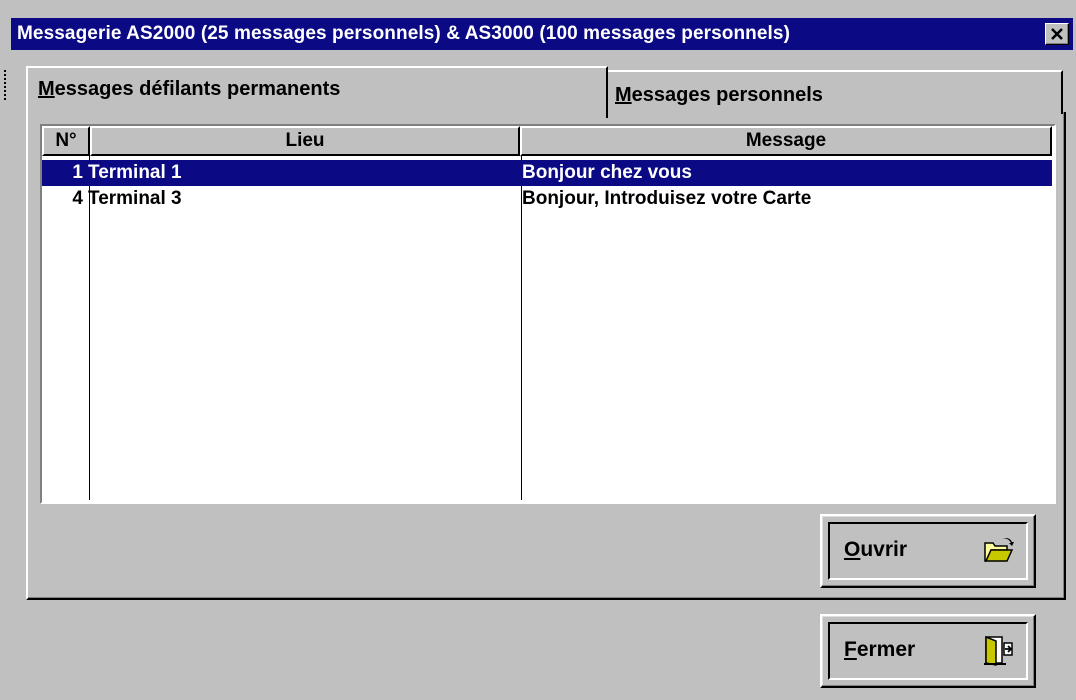 This screenshot has width=1076, height=700. What do you see at coordinates (786, 141) in the screenshot?
I see `column-header-message: Message` at bounding box center [786, 141].